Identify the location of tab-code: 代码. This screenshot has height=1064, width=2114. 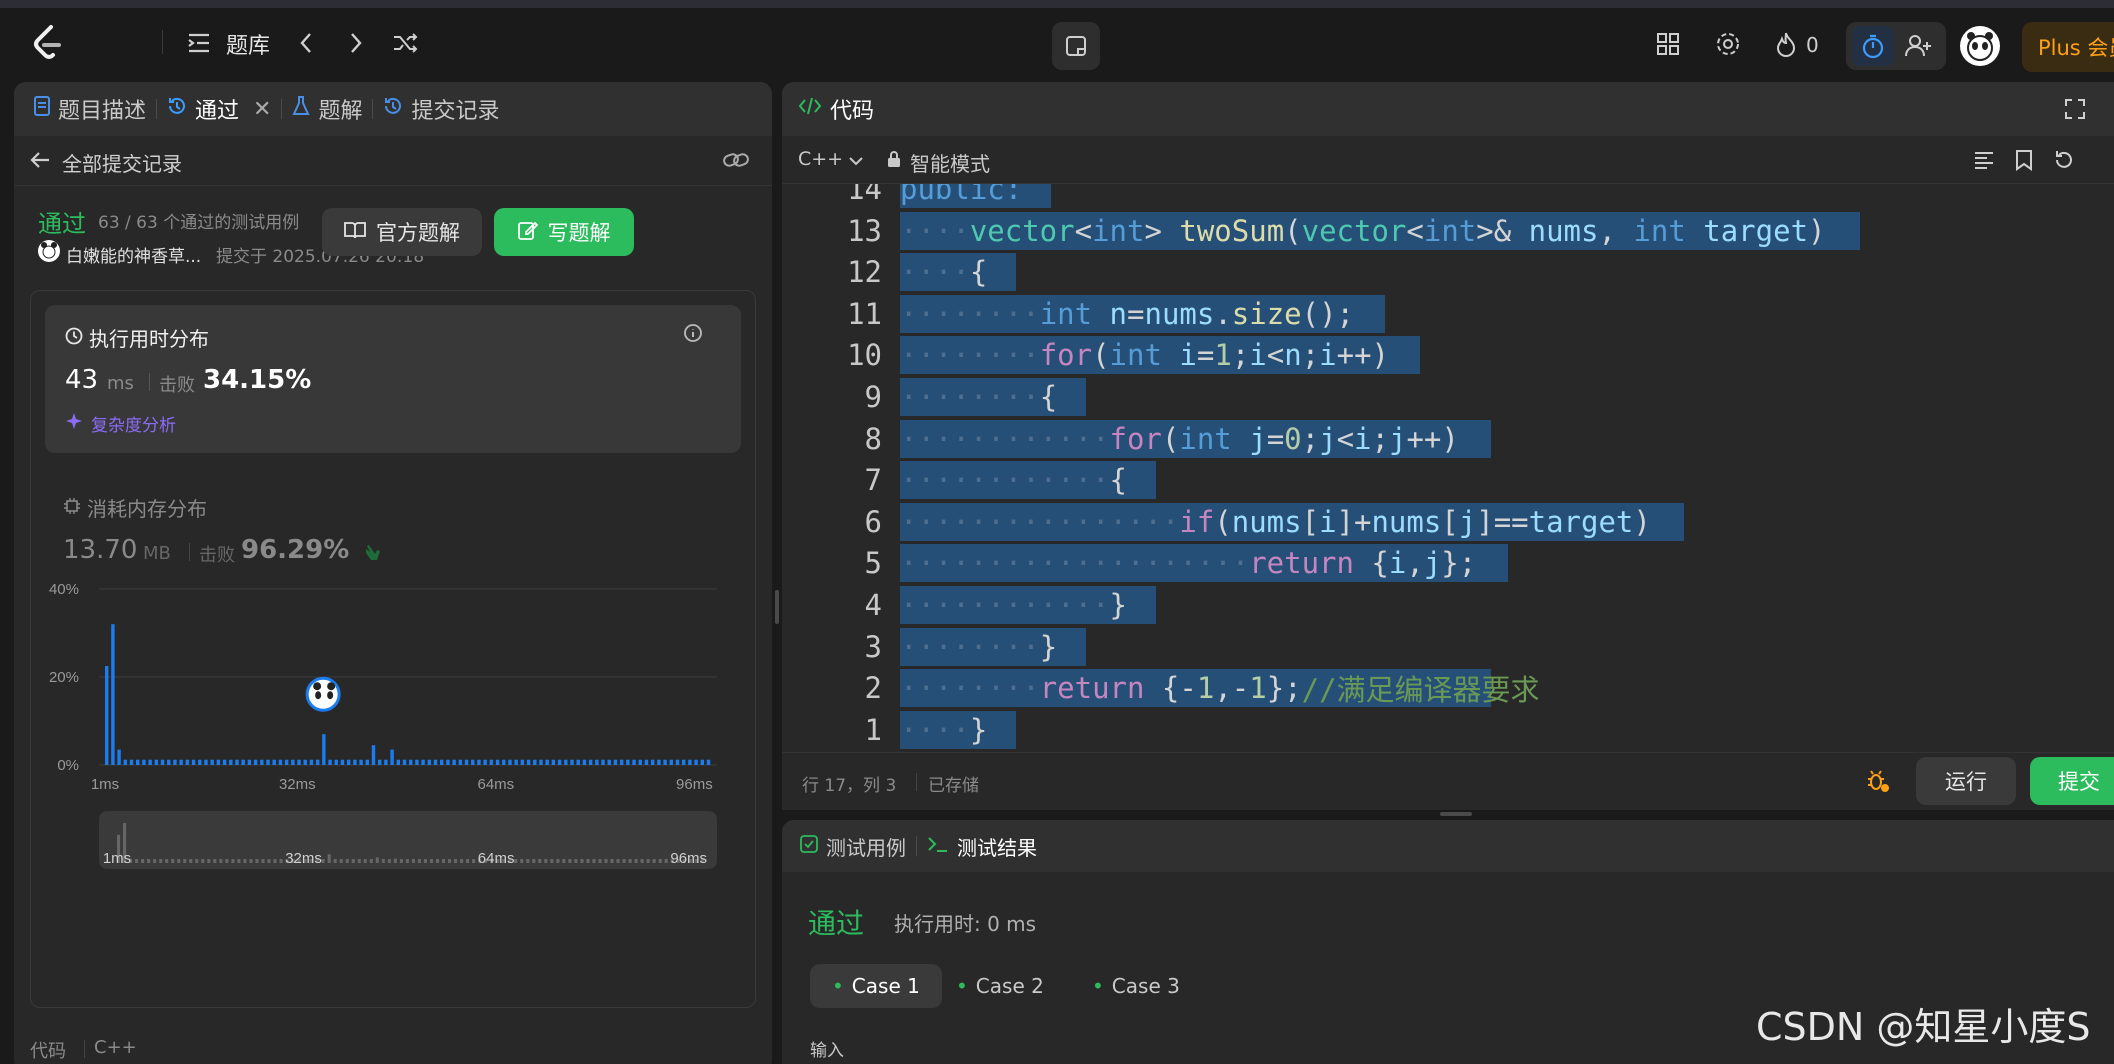
(833, 109).